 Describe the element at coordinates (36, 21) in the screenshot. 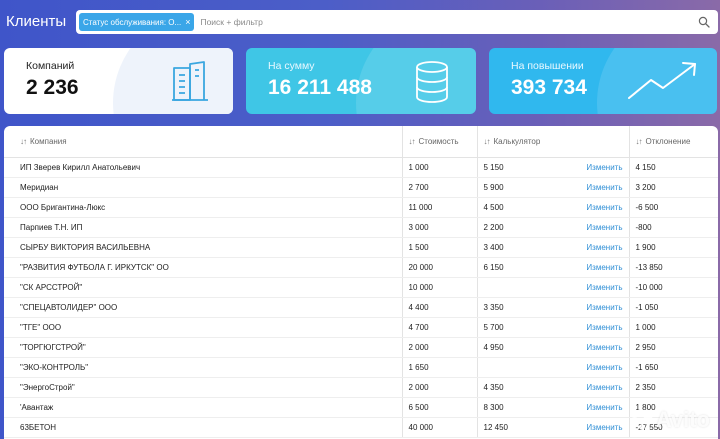

I see `page-title: Клиенты` at that location.